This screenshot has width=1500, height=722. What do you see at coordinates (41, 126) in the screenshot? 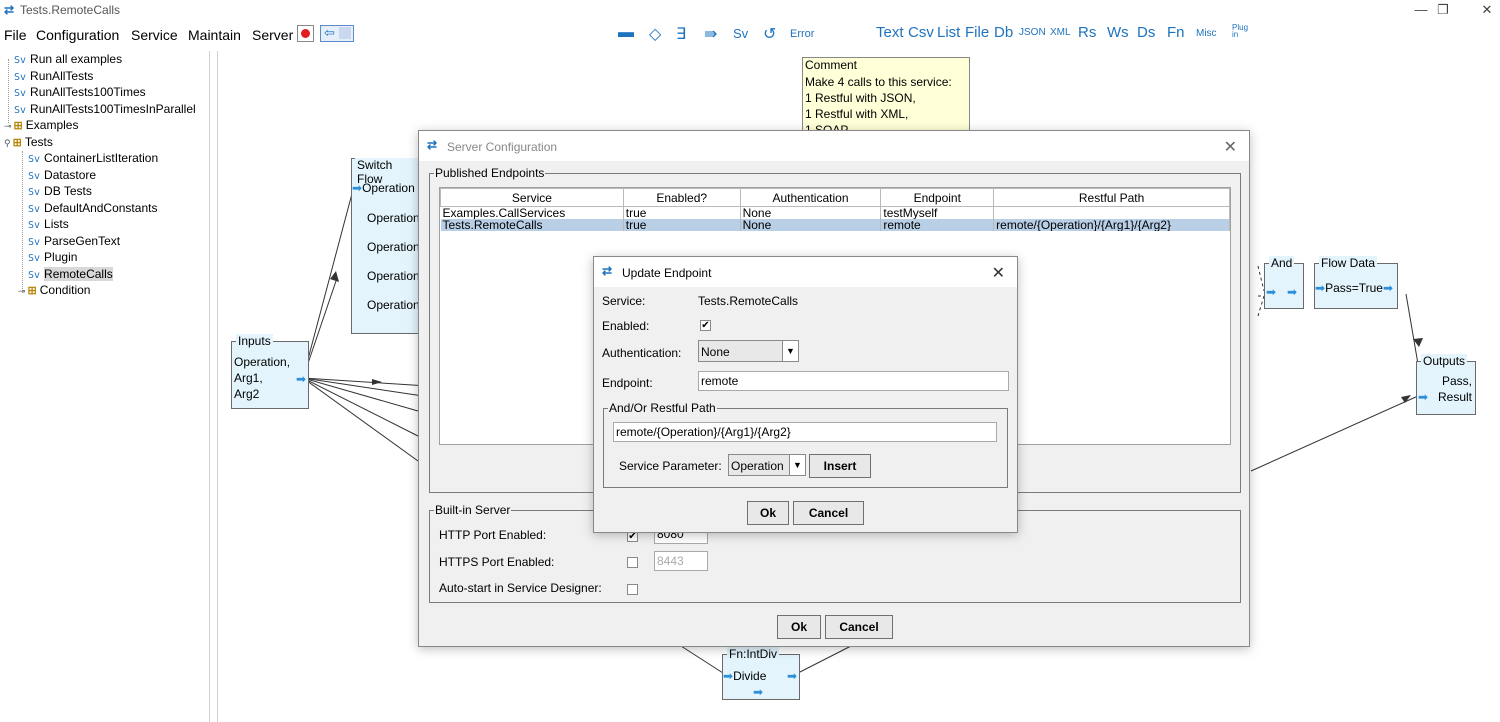
I see `tree-folder: ⊸ ⊞ Examples` at bounding box center [41, 126].